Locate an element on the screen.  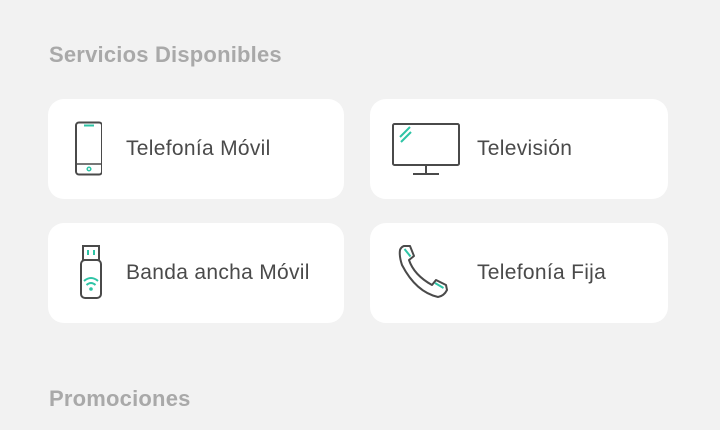
service-card-landline: Telefonía Fija is located at coordinates (519, 273).